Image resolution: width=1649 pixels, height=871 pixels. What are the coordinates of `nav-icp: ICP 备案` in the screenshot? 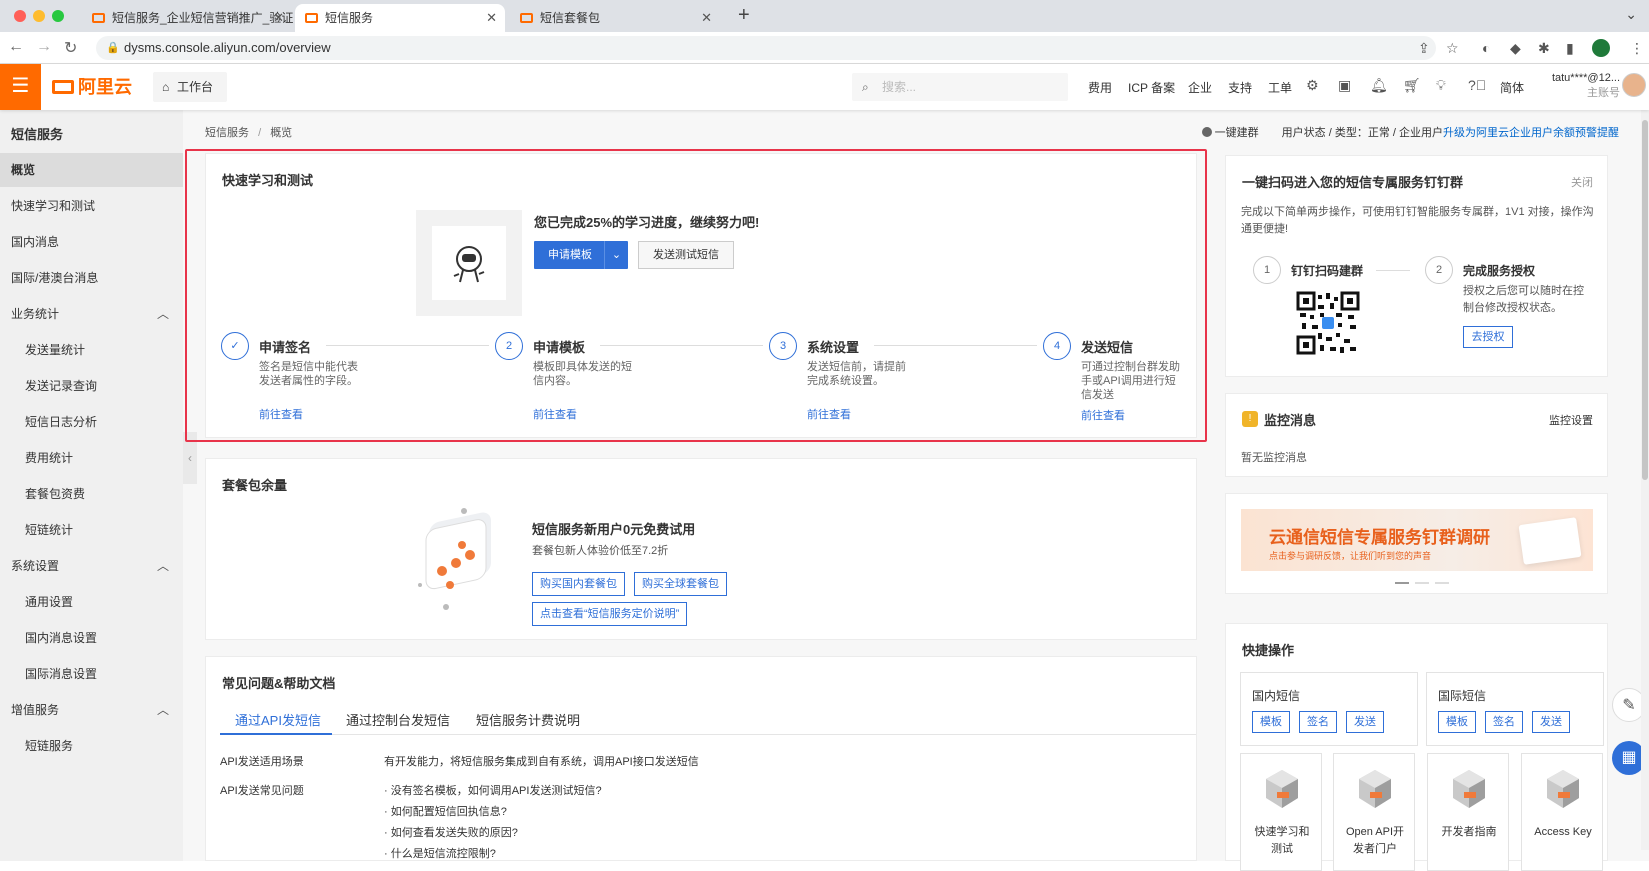 It's located at (1151, 87).